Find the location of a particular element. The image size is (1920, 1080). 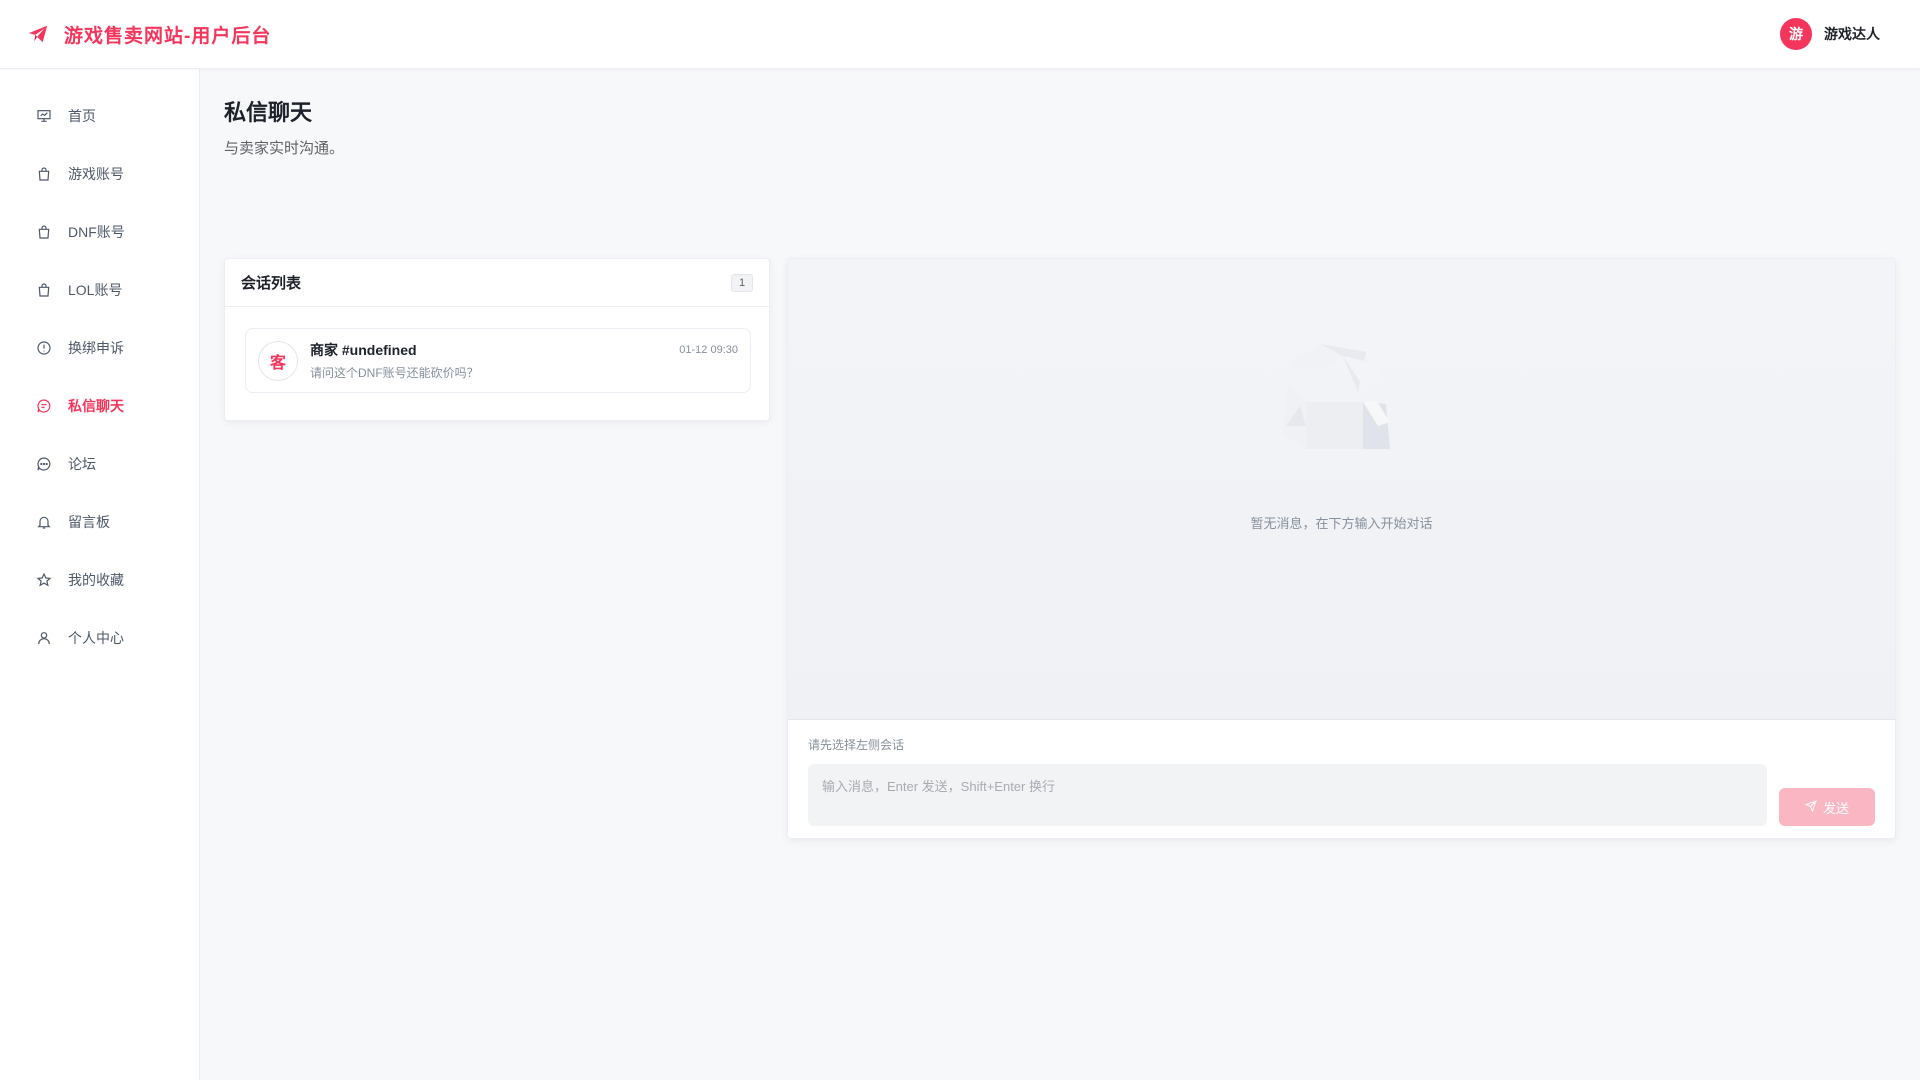

sidebar-item-game-accounts: 游戏账号 is located at coordinates (99, 174).